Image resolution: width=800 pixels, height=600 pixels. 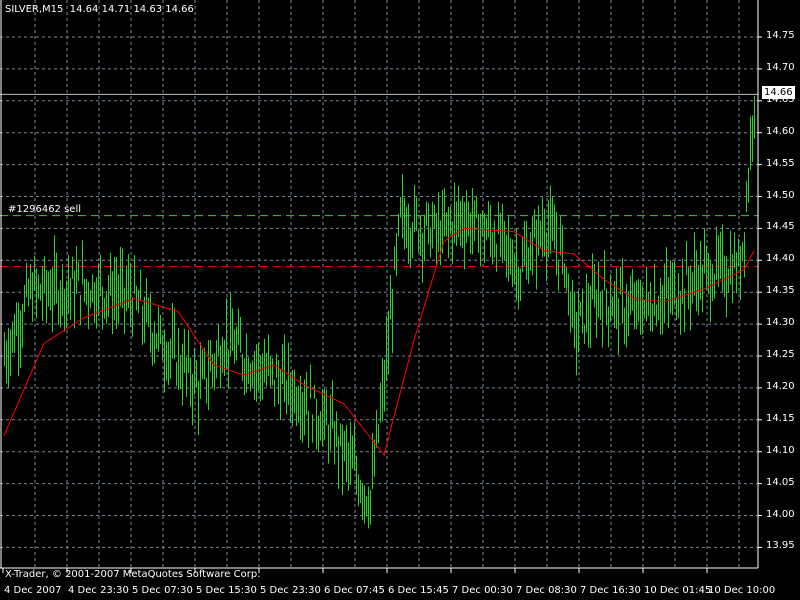 I want to click on price-tick-label: 14.75, so click(x=780, y=35).